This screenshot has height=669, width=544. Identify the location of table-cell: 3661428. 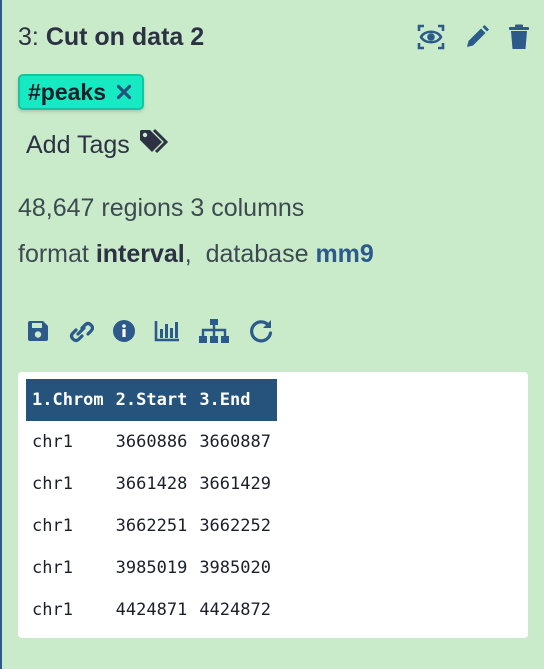
(151, 484).